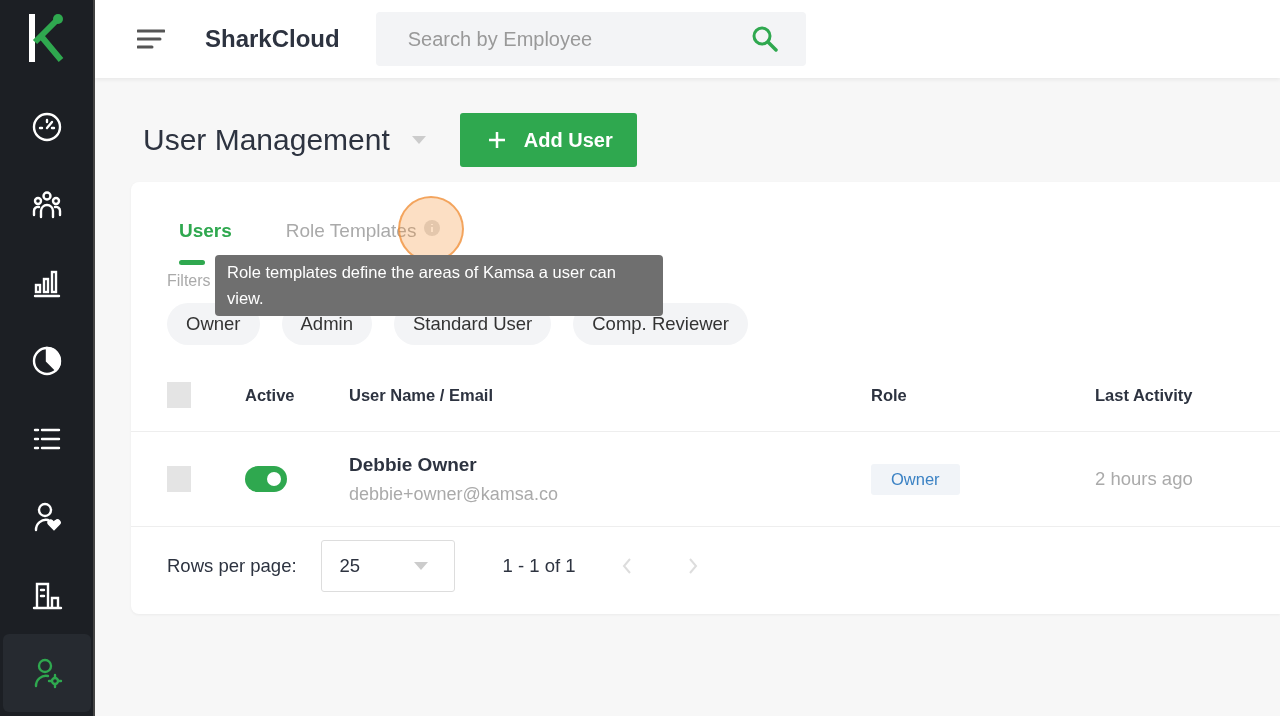  I want to click on column-header: Last Activity, so click(1187, 395).